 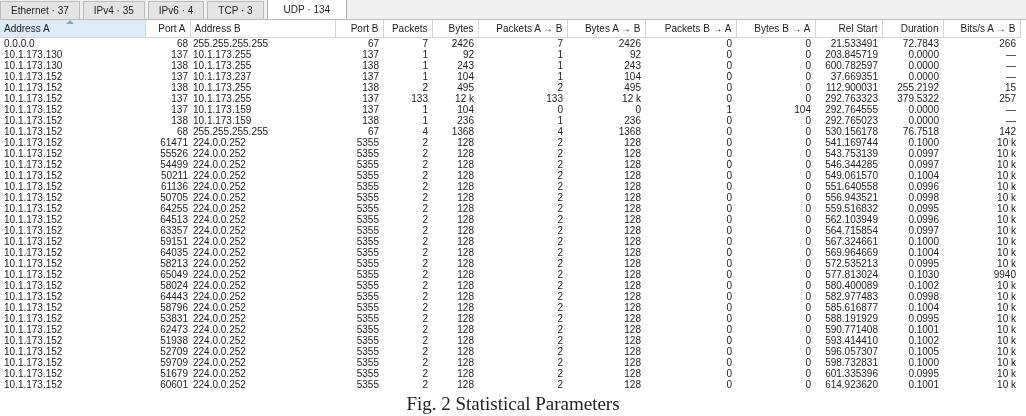 What do you see at coordinates (167, 28) in the screenshot?
I see `column-header: Port A` at bounding box center [167, 28].